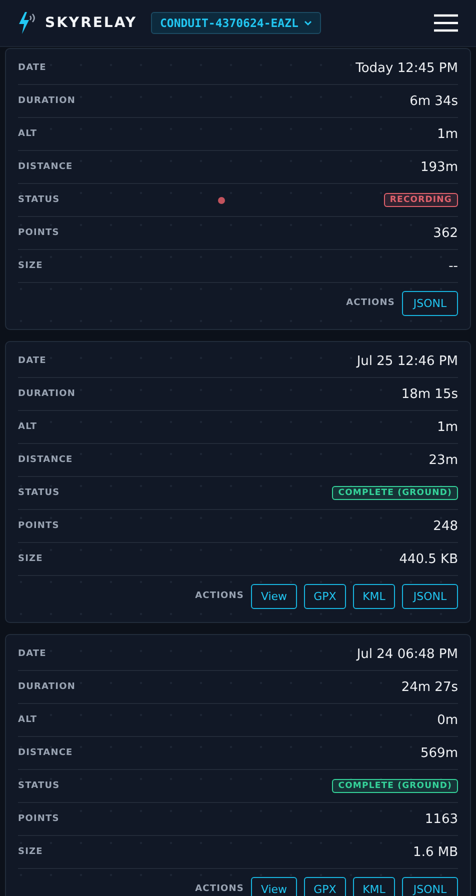  Describe the element at coordinates (407, 68) in the screenshot. I see `field-value: Today 12:45 PM` at that location.